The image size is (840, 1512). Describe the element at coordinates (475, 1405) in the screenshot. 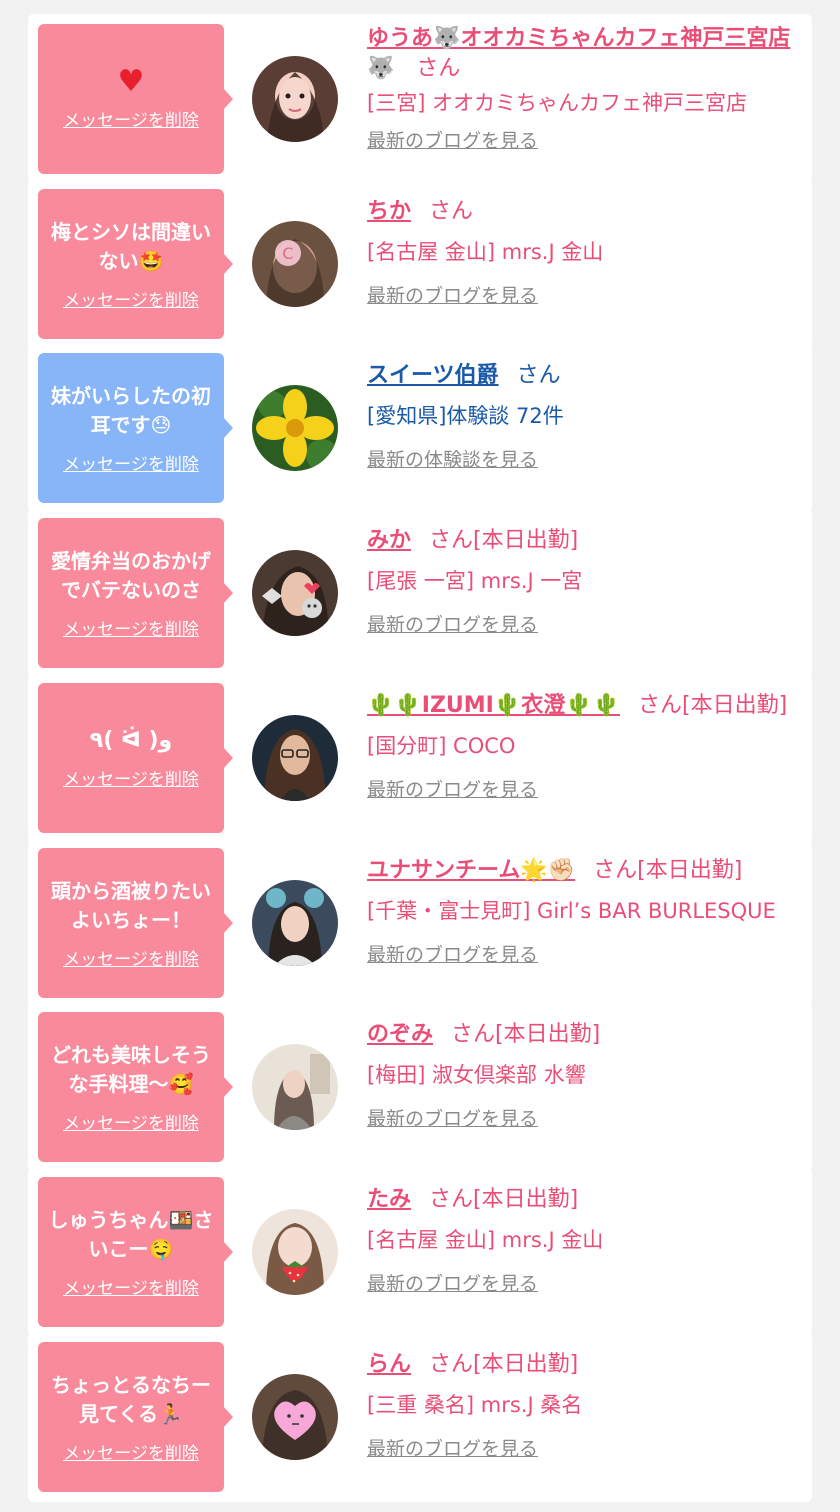

I see `shop-label: [三重 桑名] mrs.J 桑名` at that location.